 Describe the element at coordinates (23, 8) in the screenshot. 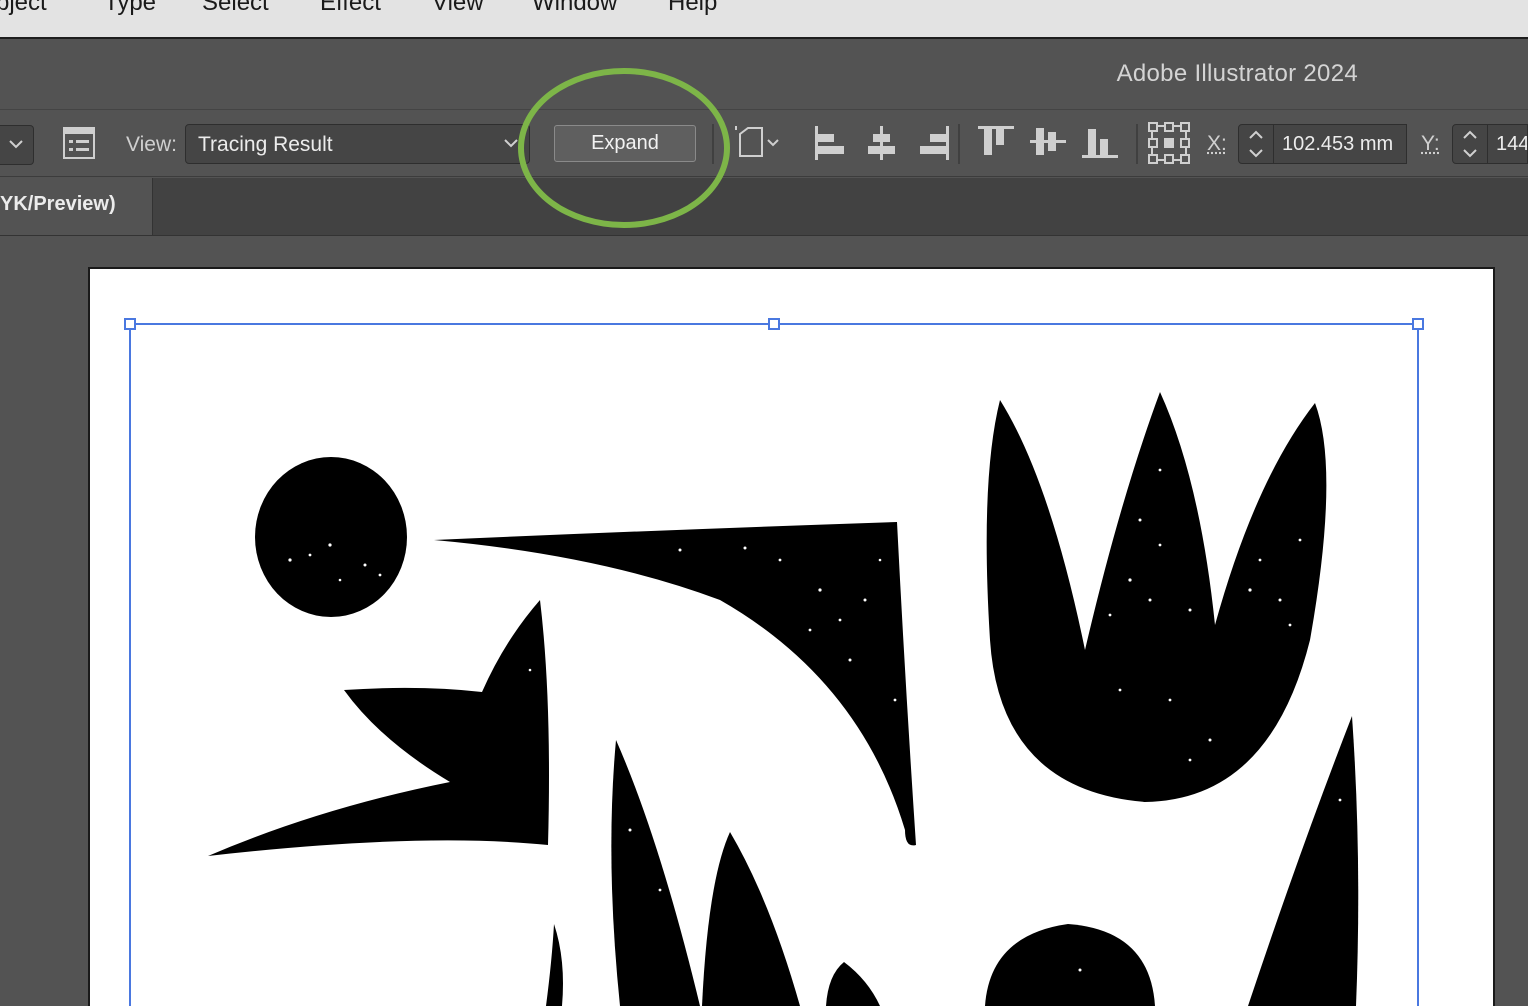

I see `menu-object: bject` at that location.